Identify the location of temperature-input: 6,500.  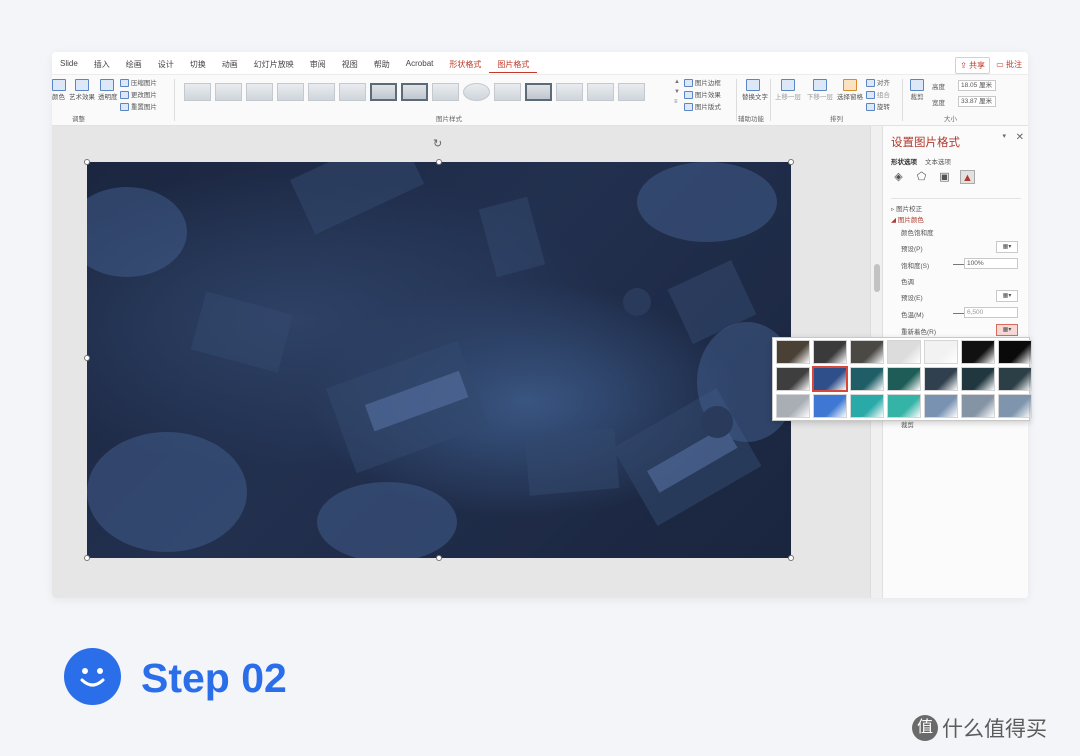
(991, 312).